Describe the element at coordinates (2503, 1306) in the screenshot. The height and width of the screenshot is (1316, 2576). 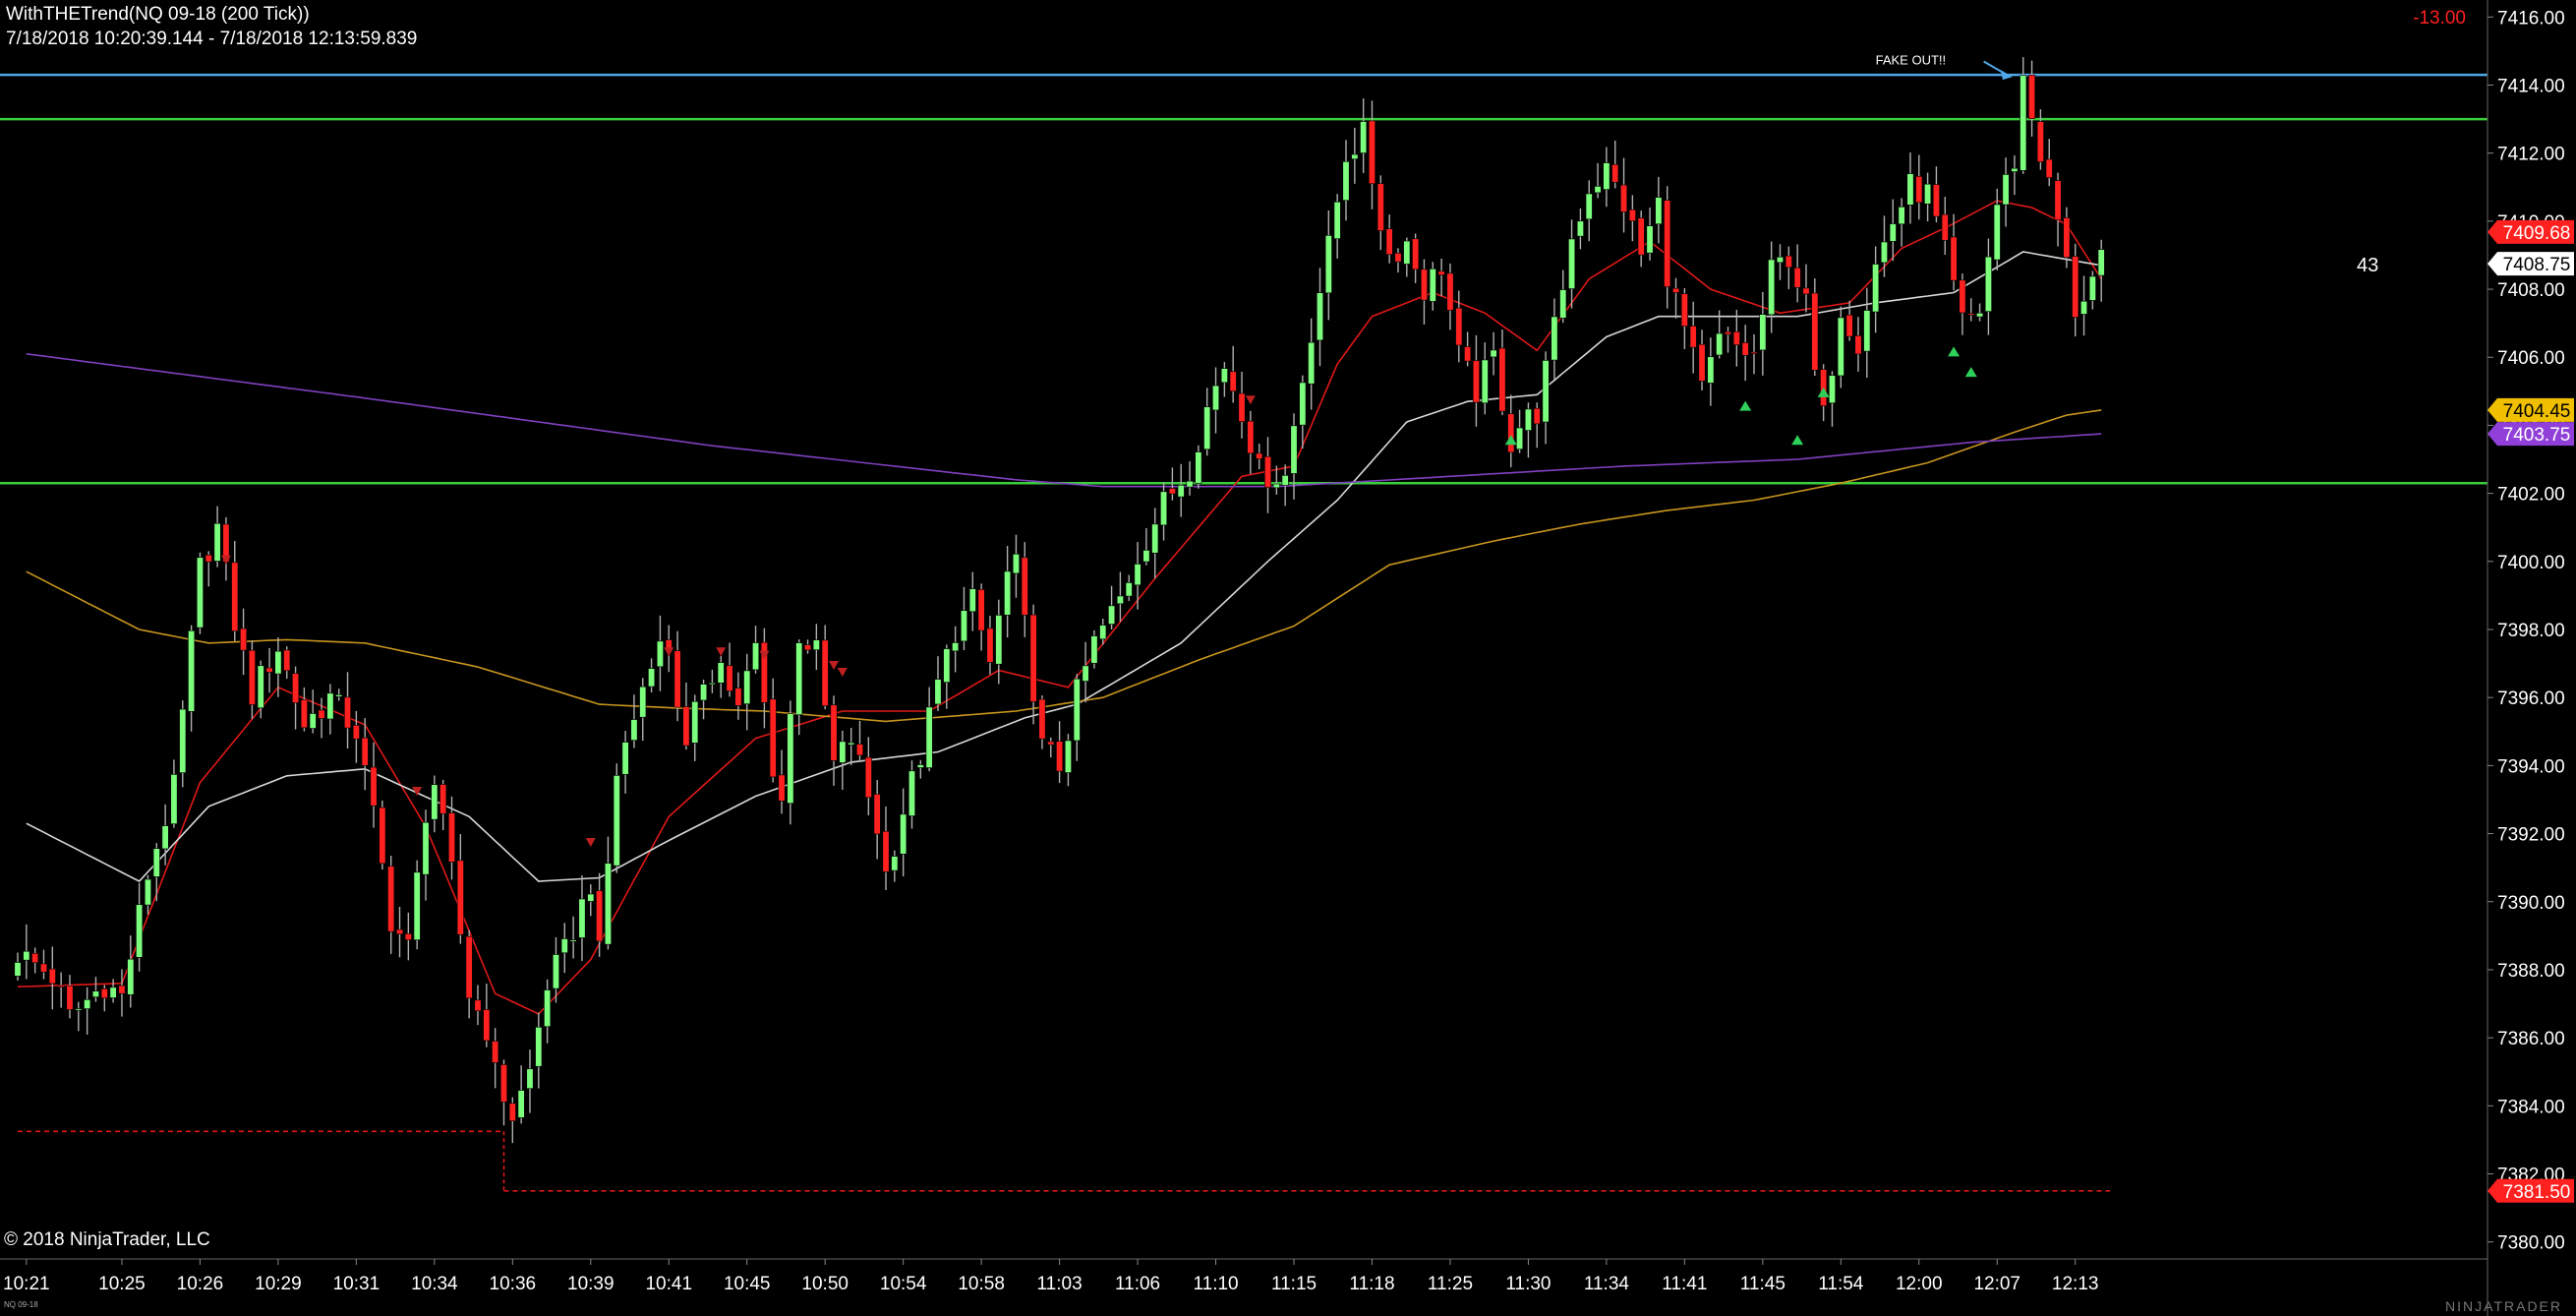
I see `ninjatrader-logo: NINJATRADER` at that location.